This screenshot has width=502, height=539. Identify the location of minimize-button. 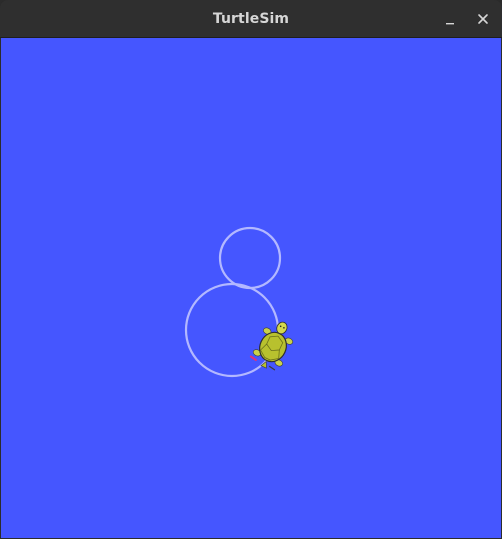
(450, 19).